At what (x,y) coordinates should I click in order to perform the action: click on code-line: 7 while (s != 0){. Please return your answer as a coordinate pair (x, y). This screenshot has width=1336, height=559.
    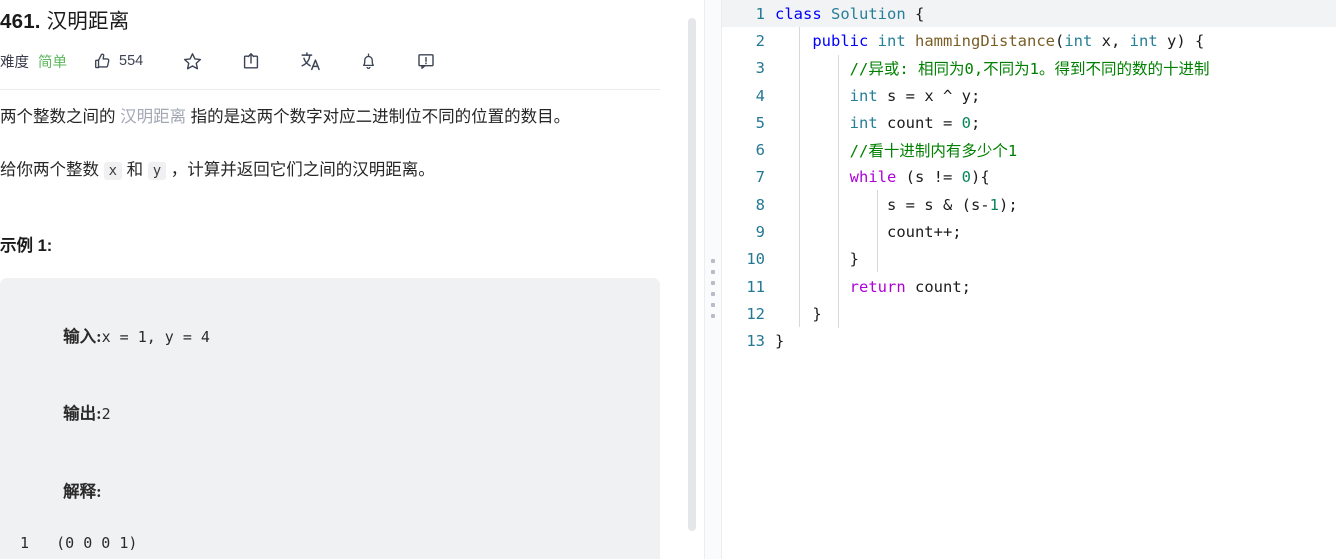
    Looking at the image, I should click on (1029, 177).